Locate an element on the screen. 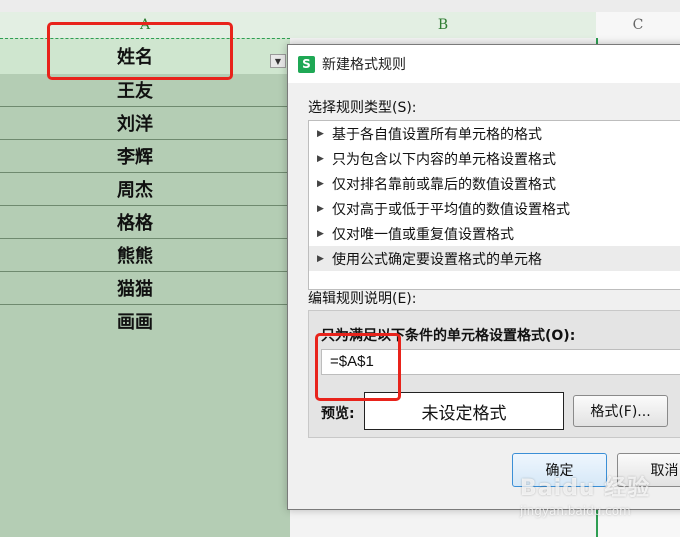  baidu-jingyan-watermark: Baidu 经验 jingyan.baidu.com is located at coordinates (595, 500).